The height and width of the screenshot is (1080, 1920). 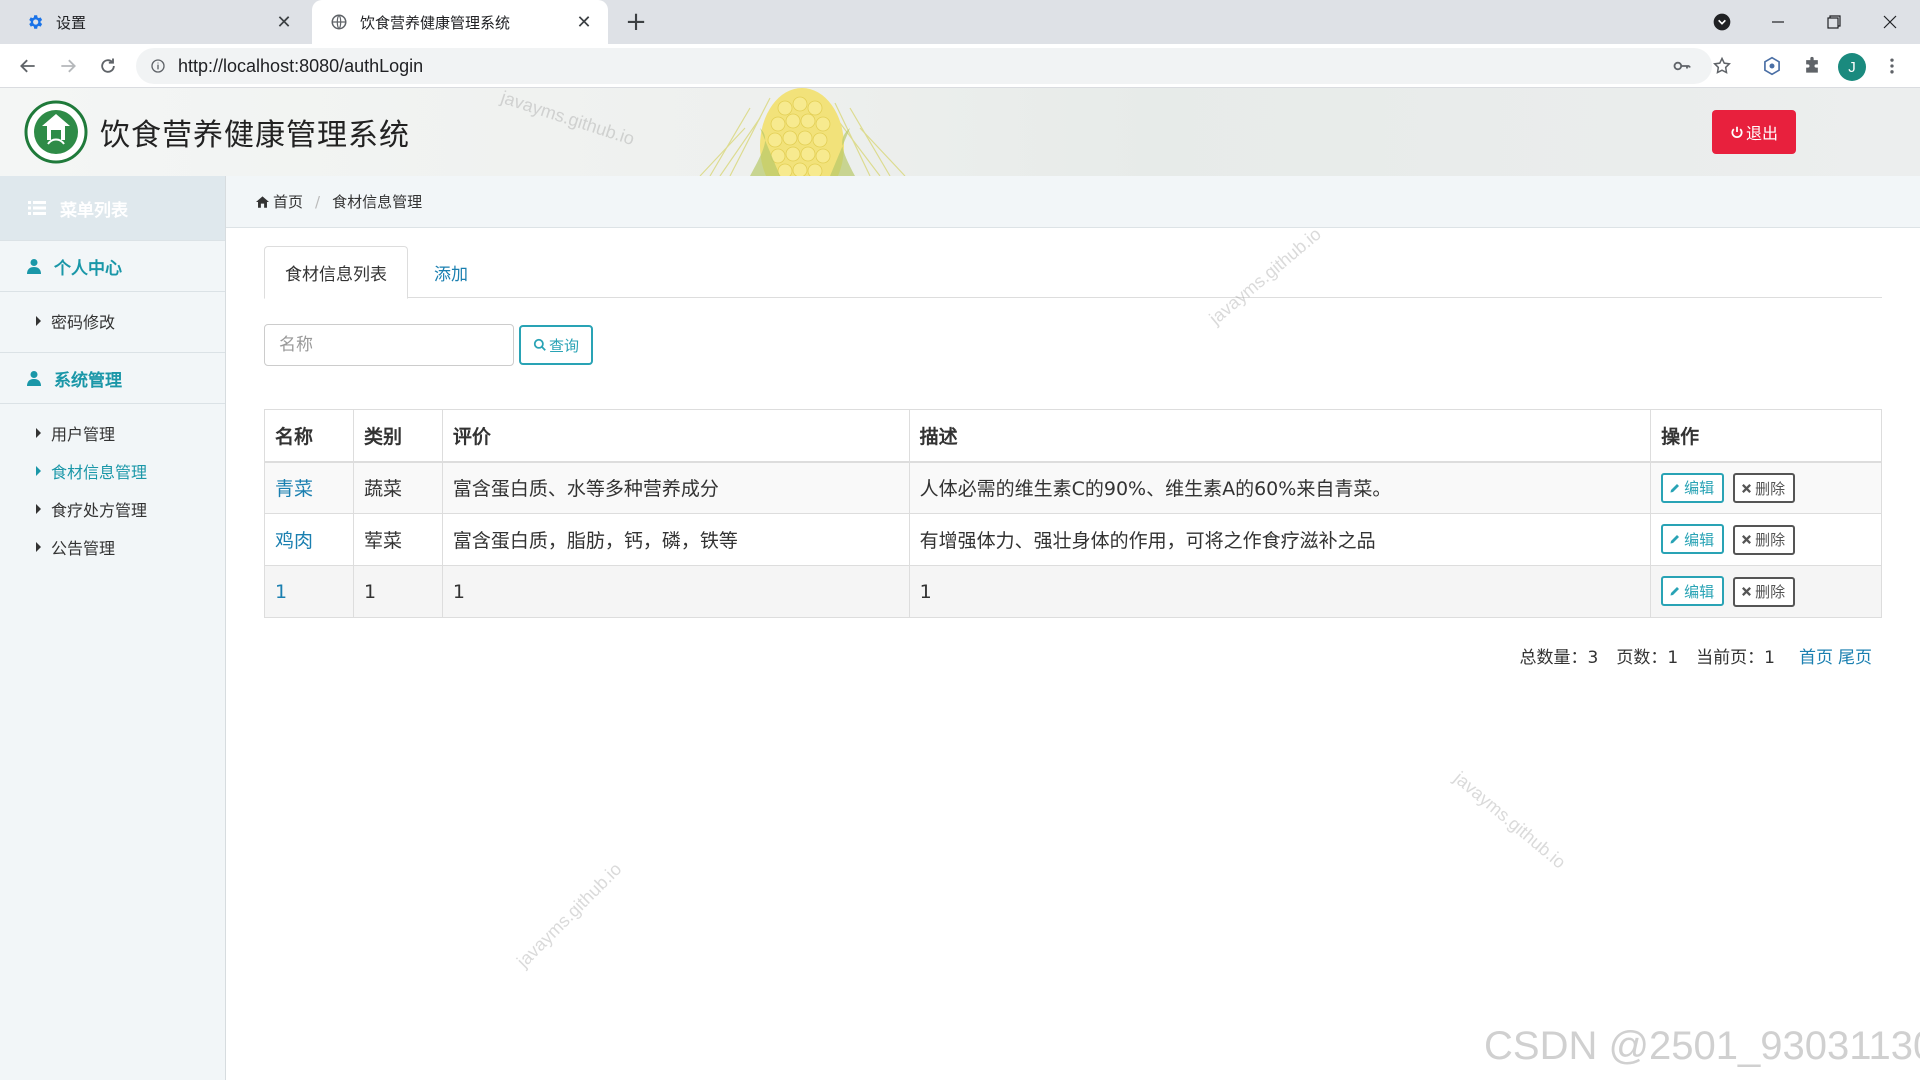 I want to click on browser-tabstrip: 设置 ✕ 饮食营养健康管理系统 ✕ +, so click(x=960, y=22).